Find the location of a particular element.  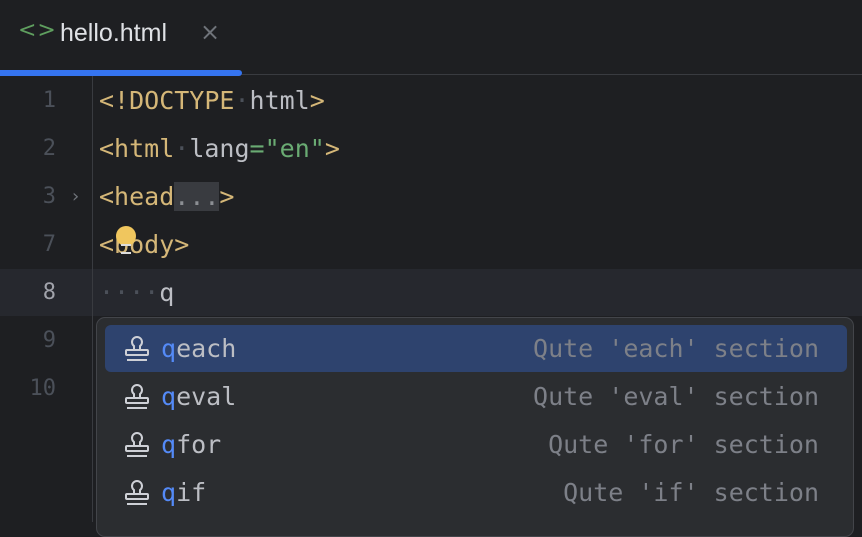

line-number: 2 is located at coordinates (49, 148).